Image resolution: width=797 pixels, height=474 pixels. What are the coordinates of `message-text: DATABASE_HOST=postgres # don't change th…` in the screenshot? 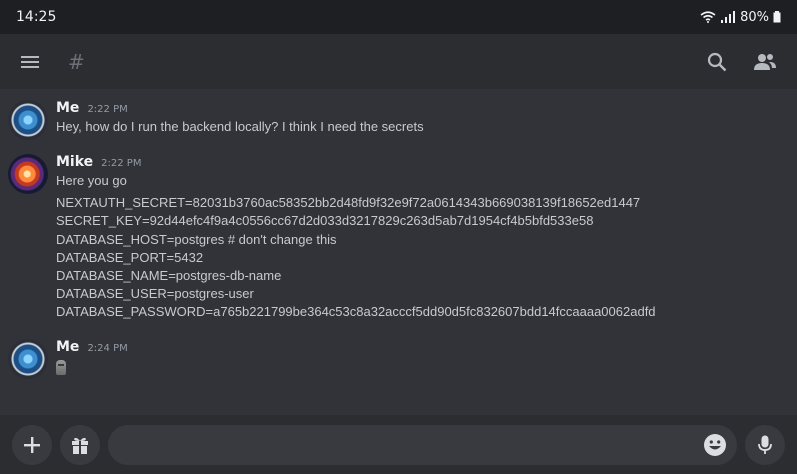 It's located at (196, 239).